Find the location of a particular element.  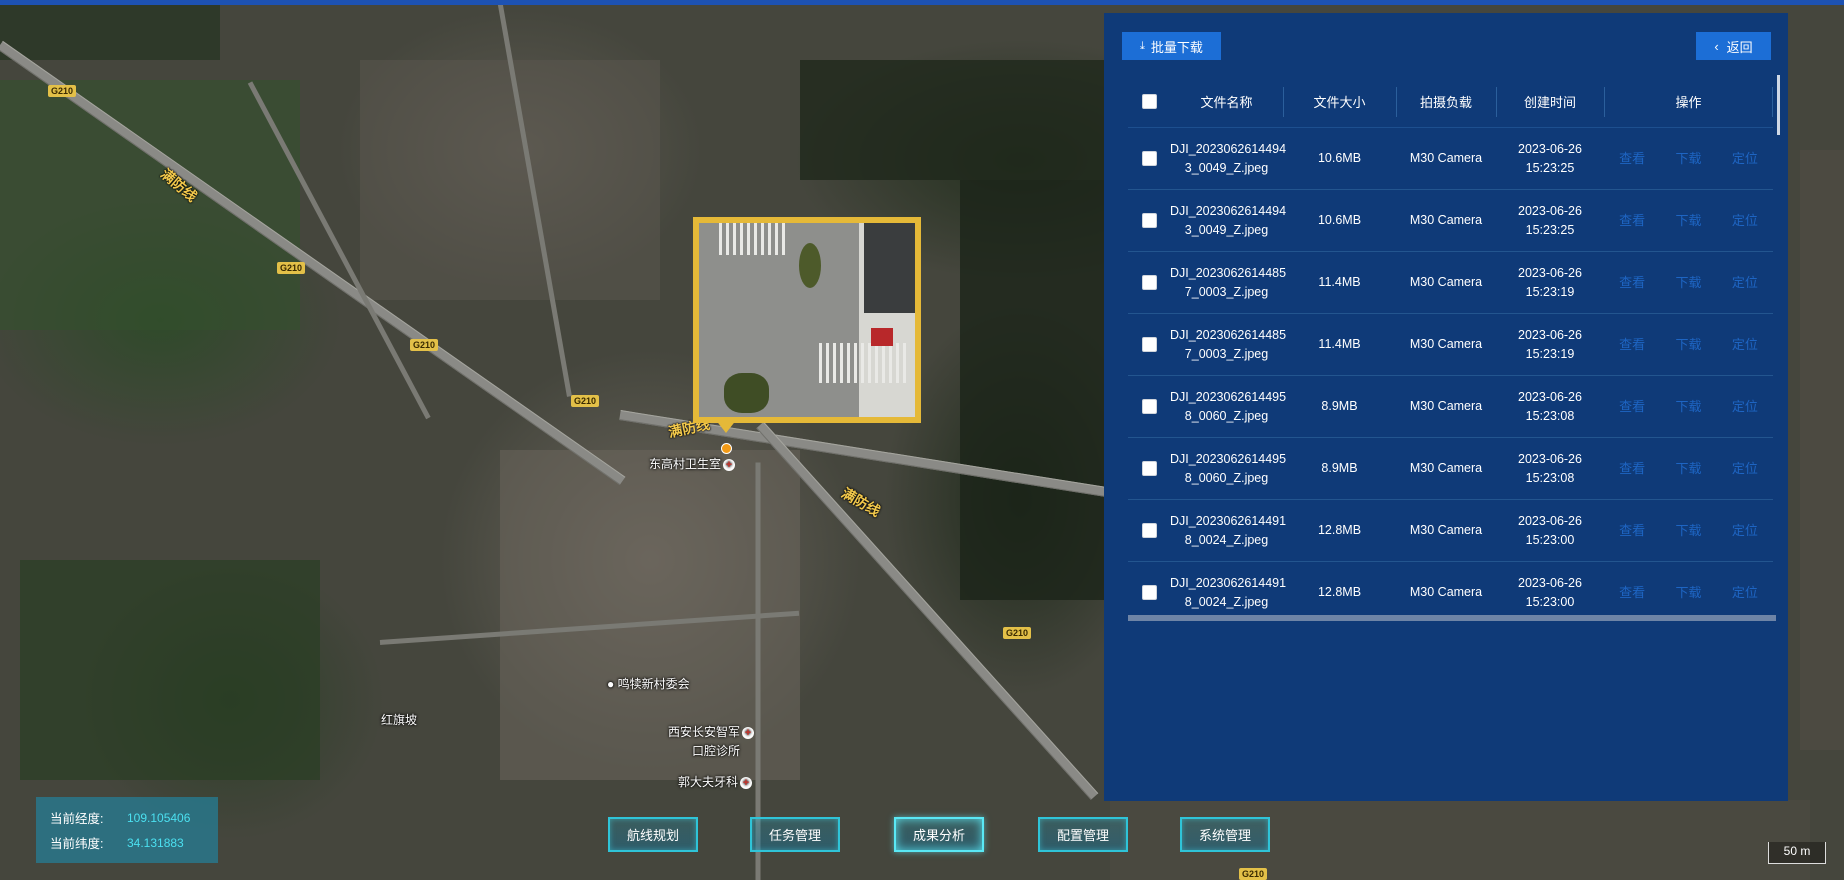

file-name-cell: DJI_2023062614494 3_0049_Z.jpeg is located at coordinates (1228, 221).